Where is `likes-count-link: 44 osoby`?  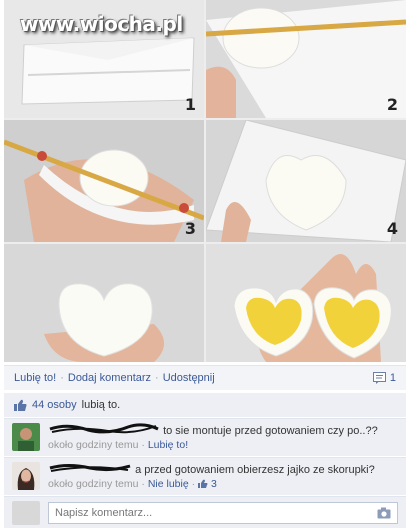 likes-count-link: 44 osoby is located at coordinates (54, 405).